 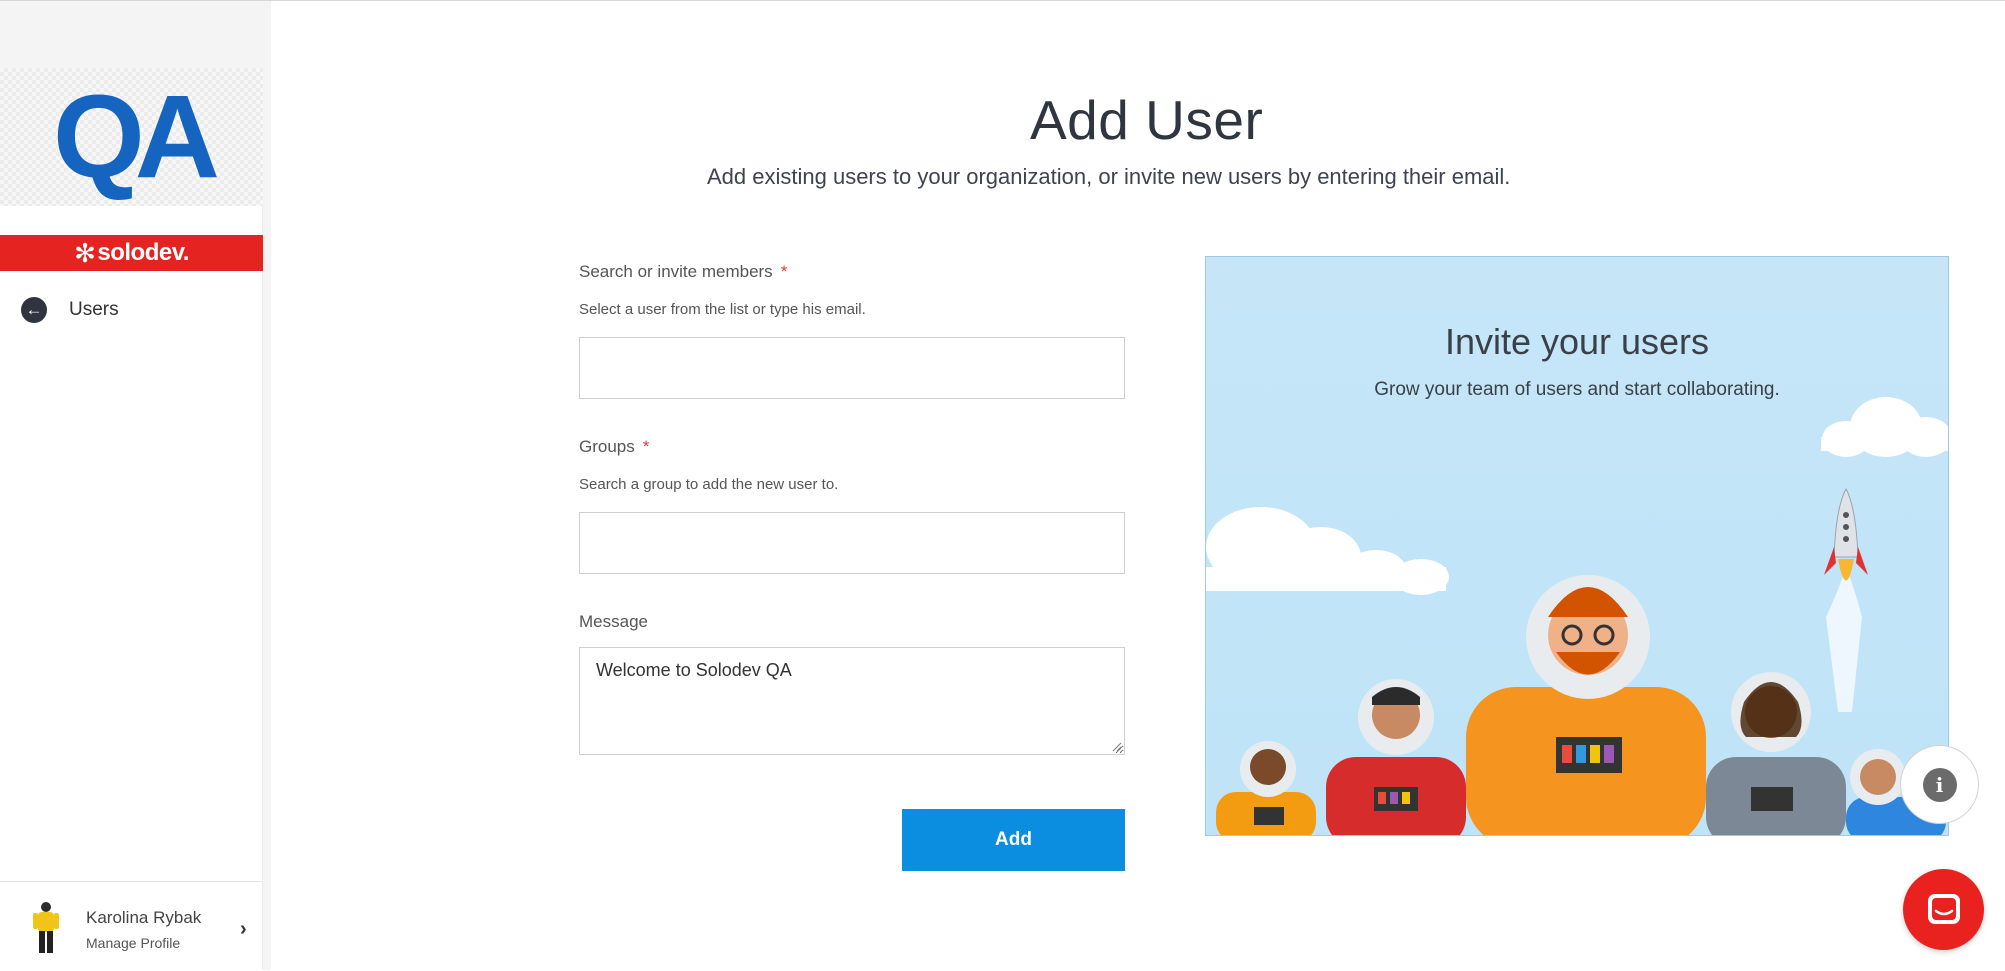 What do you see at coordinates (607, 446) in the screenshot?
I see `groups-label-text: Groups` at bounding box center [607, 446].